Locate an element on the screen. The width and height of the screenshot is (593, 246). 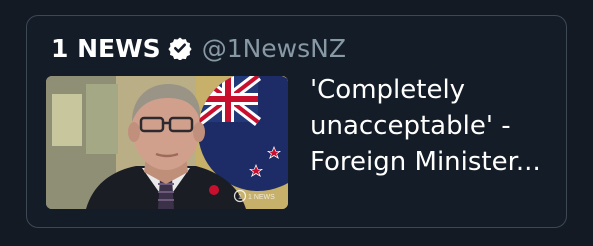
thumbnail-watermark: 1 NEWS is located at coordinates (261, 197).